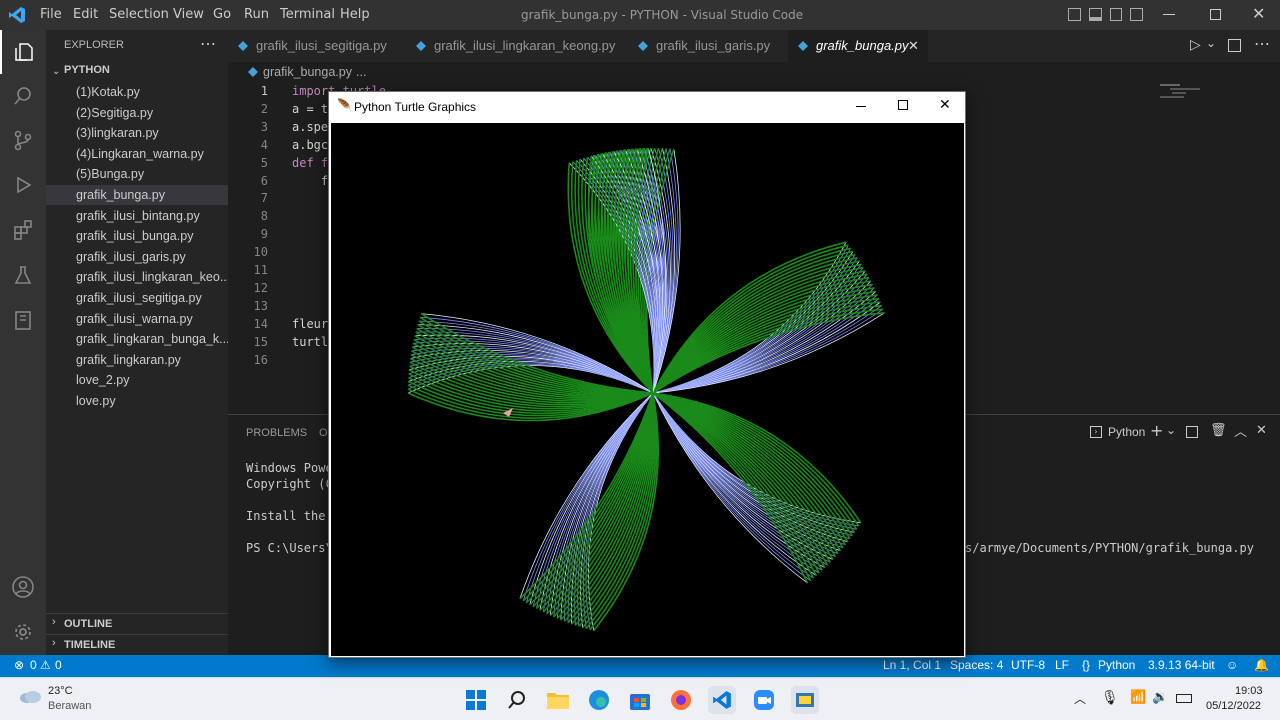 The width and height of the screenshot is (1280, 720). Describe the element at coordinates (23, 632) in the screenshot. I see `settings-gear-icon` at that location.